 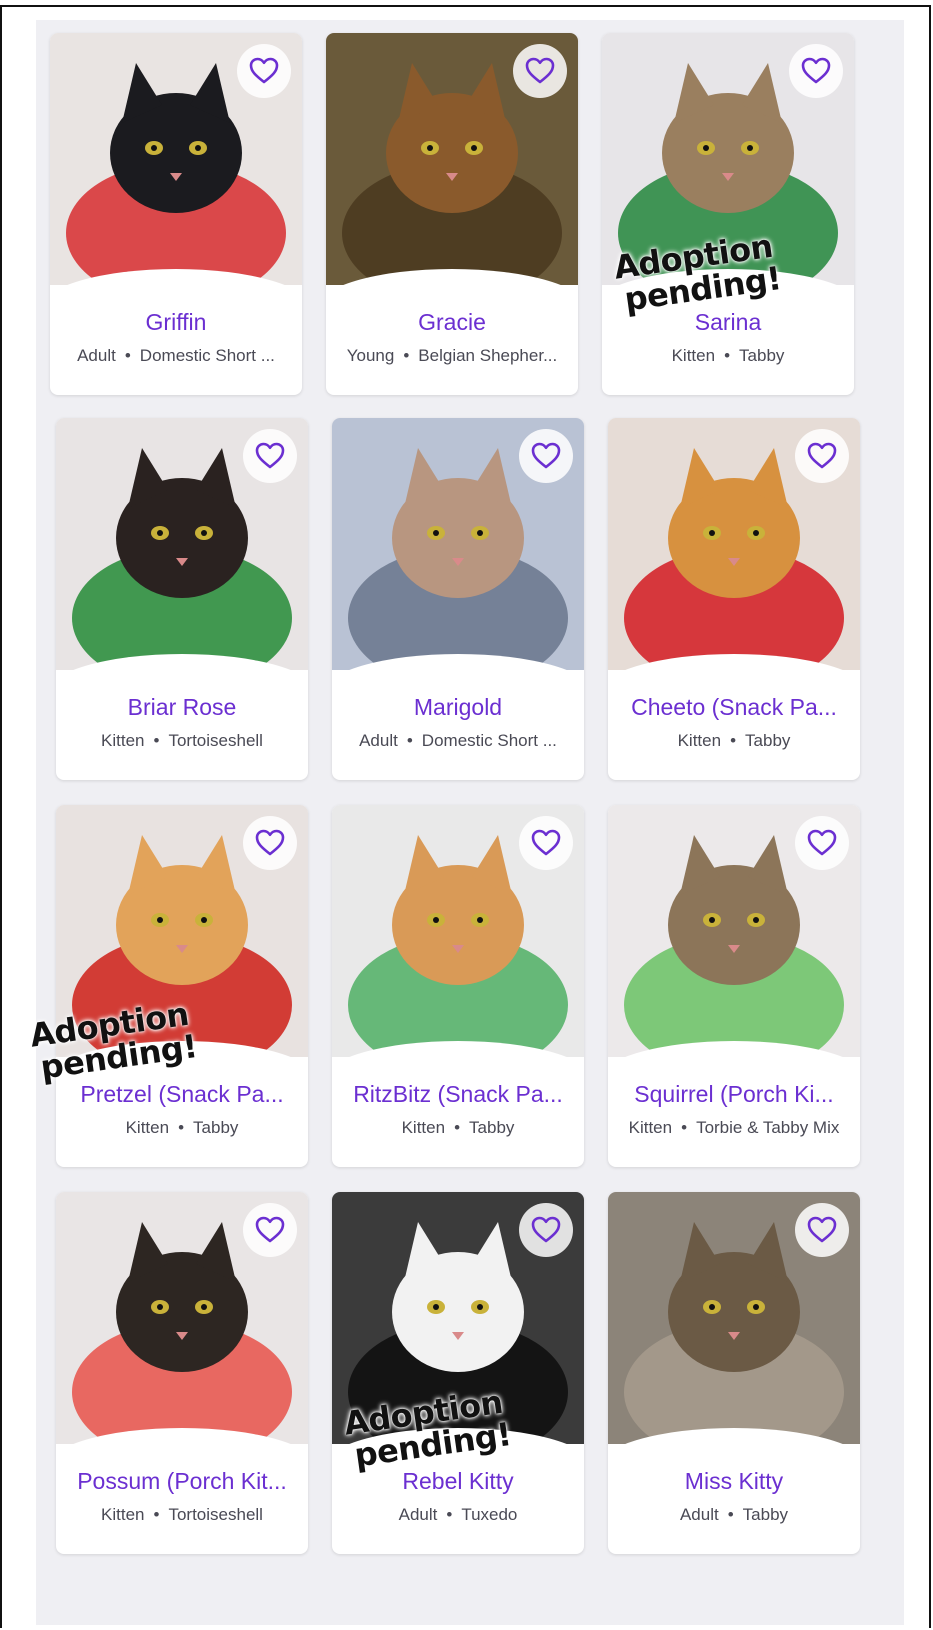 What do you see at coordinates (458, 986) in the screenshot?
I see `pet-card: RitzBitz (Snack Pa... Kitten • Tabby` at bounding box center [458, 986].